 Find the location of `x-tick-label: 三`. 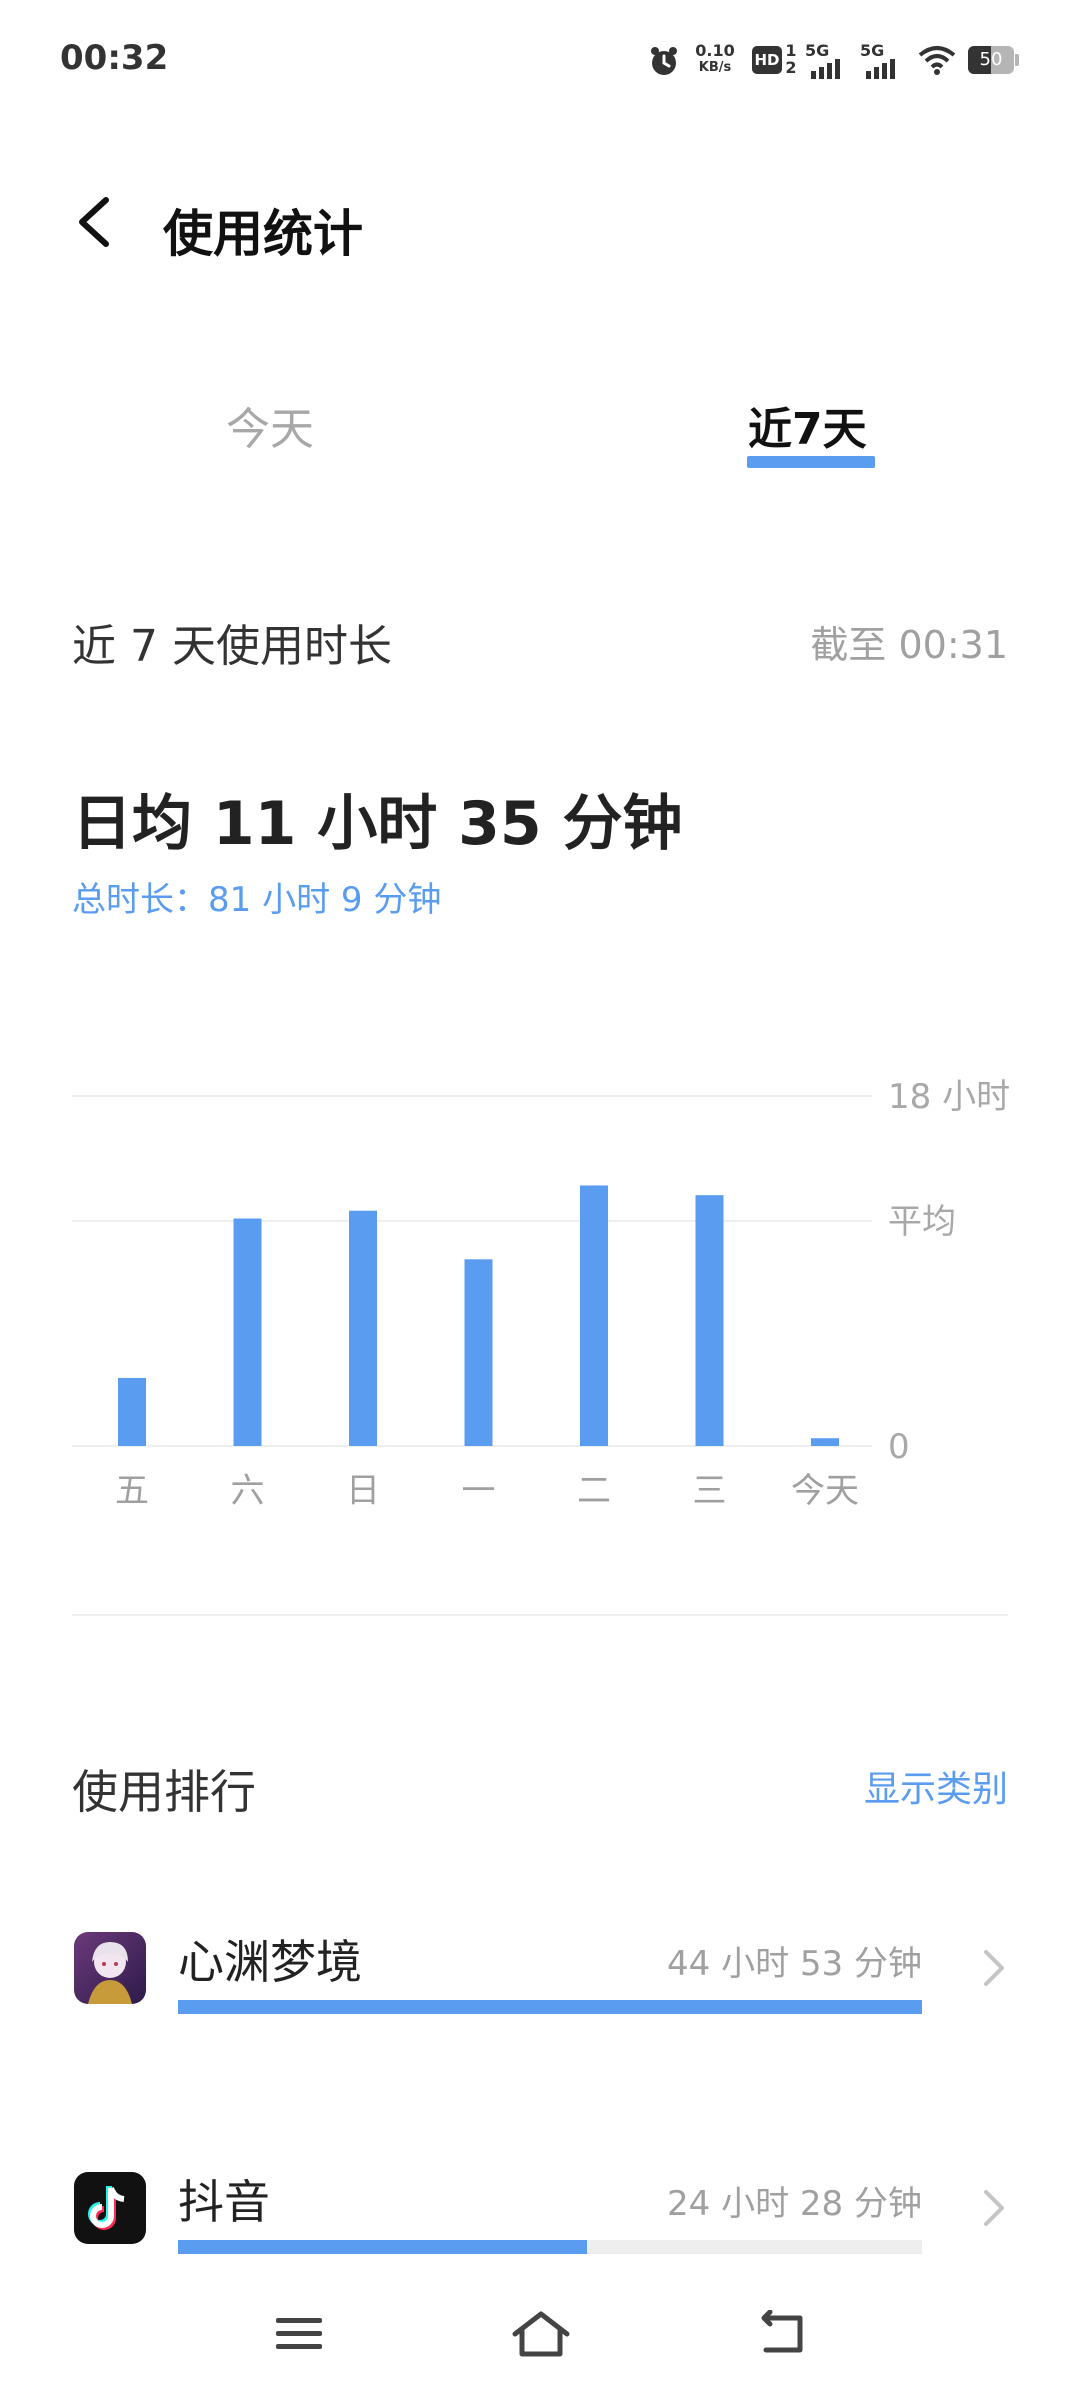

x-tick-label: 三 is located at coordinates (710, 1491).